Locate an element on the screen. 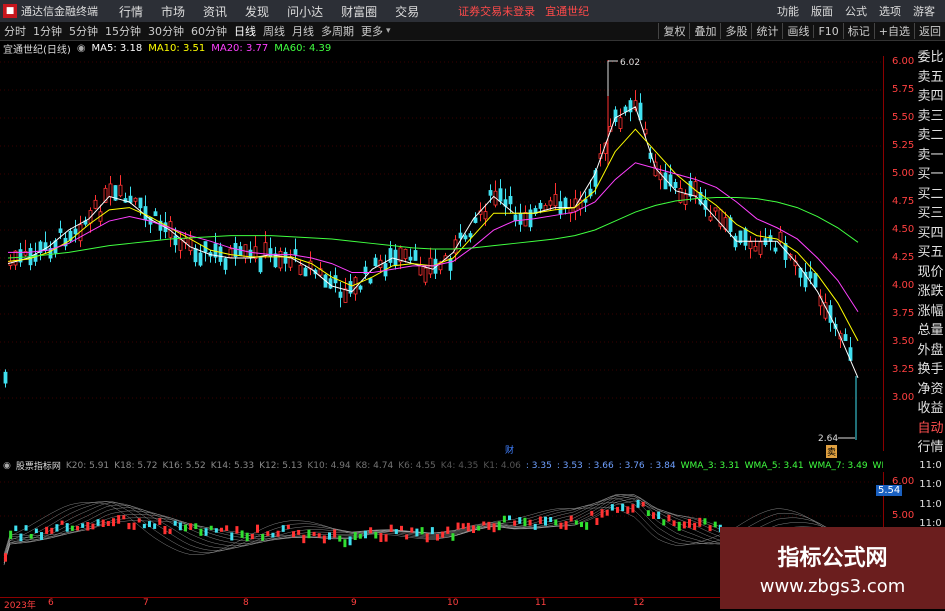 The height and width of the screenshot is (611, 945). menu-item-faxian: 发现 is located at coordinates (257, 11).